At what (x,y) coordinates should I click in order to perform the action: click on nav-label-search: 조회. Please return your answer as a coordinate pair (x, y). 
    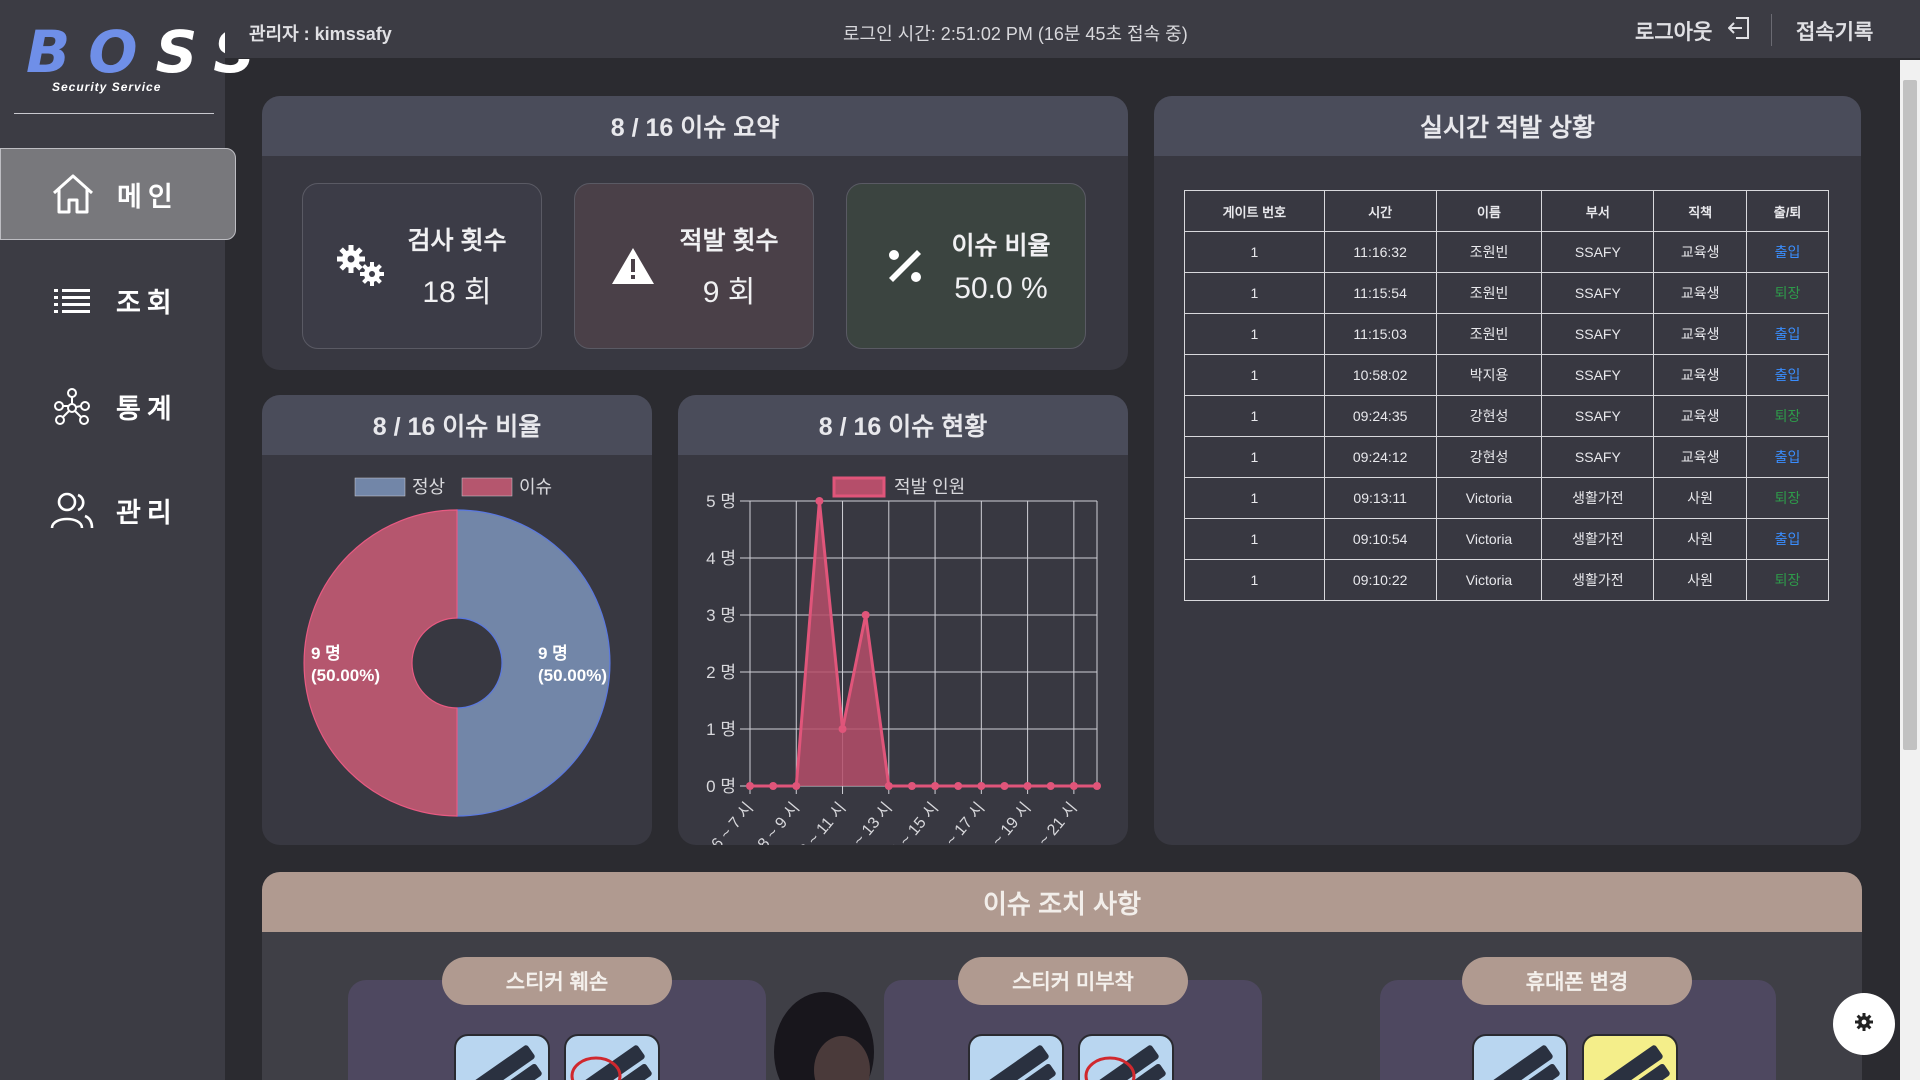
    Looking at the image, I should click on (147, 302).